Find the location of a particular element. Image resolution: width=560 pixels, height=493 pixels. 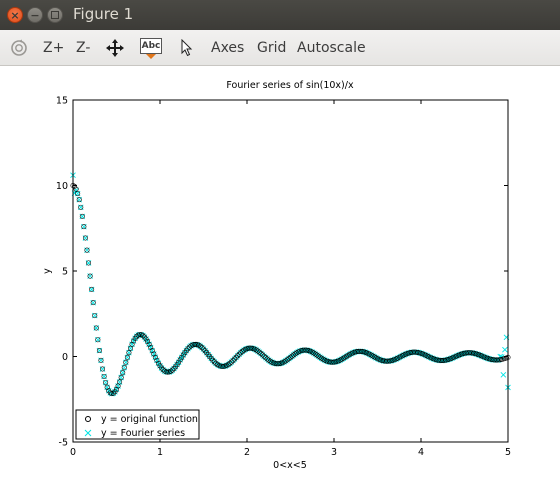

select-button is located at coordinates (187, 48).